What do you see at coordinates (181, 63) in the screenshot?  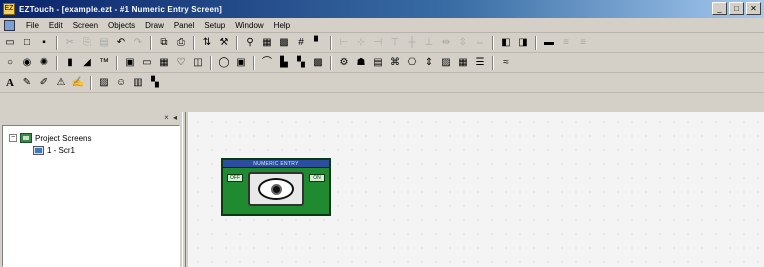 I see `indicator-icon: ♡` at bounding box center [181, 63].